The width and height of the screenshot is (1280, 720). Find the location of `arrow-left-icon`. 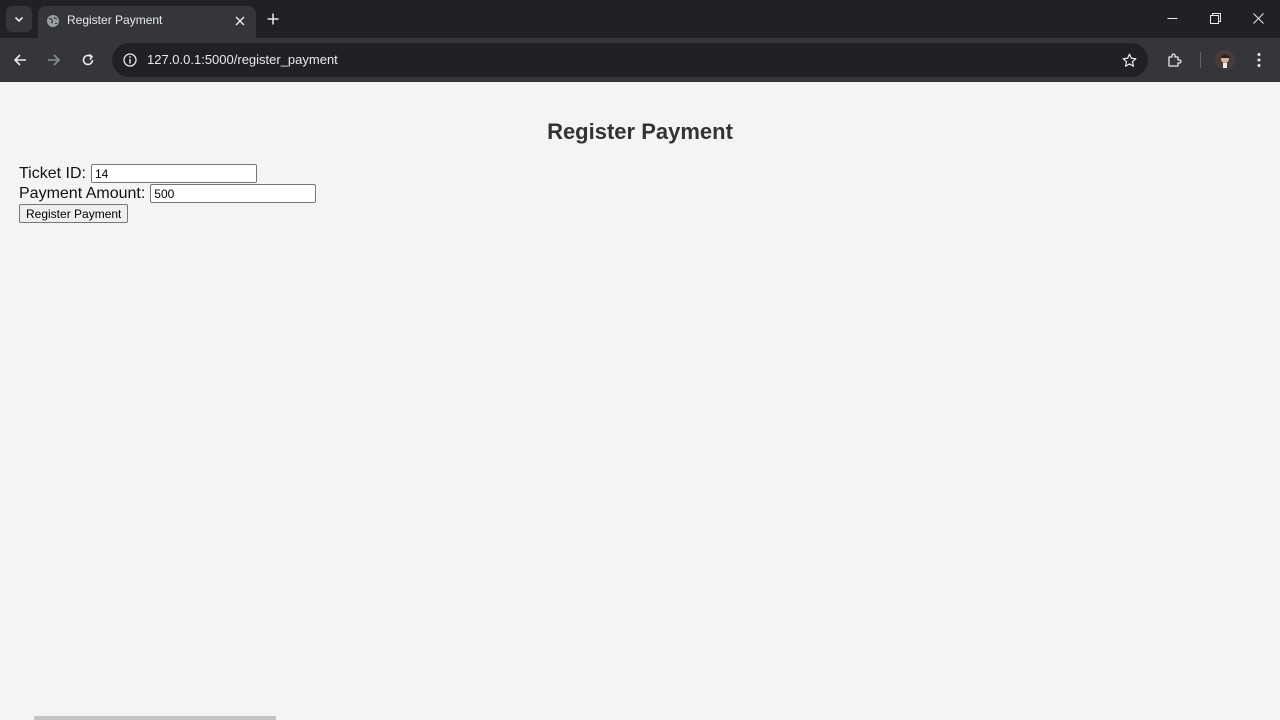

arrow-left-icon is located at coordinates (19, 60).